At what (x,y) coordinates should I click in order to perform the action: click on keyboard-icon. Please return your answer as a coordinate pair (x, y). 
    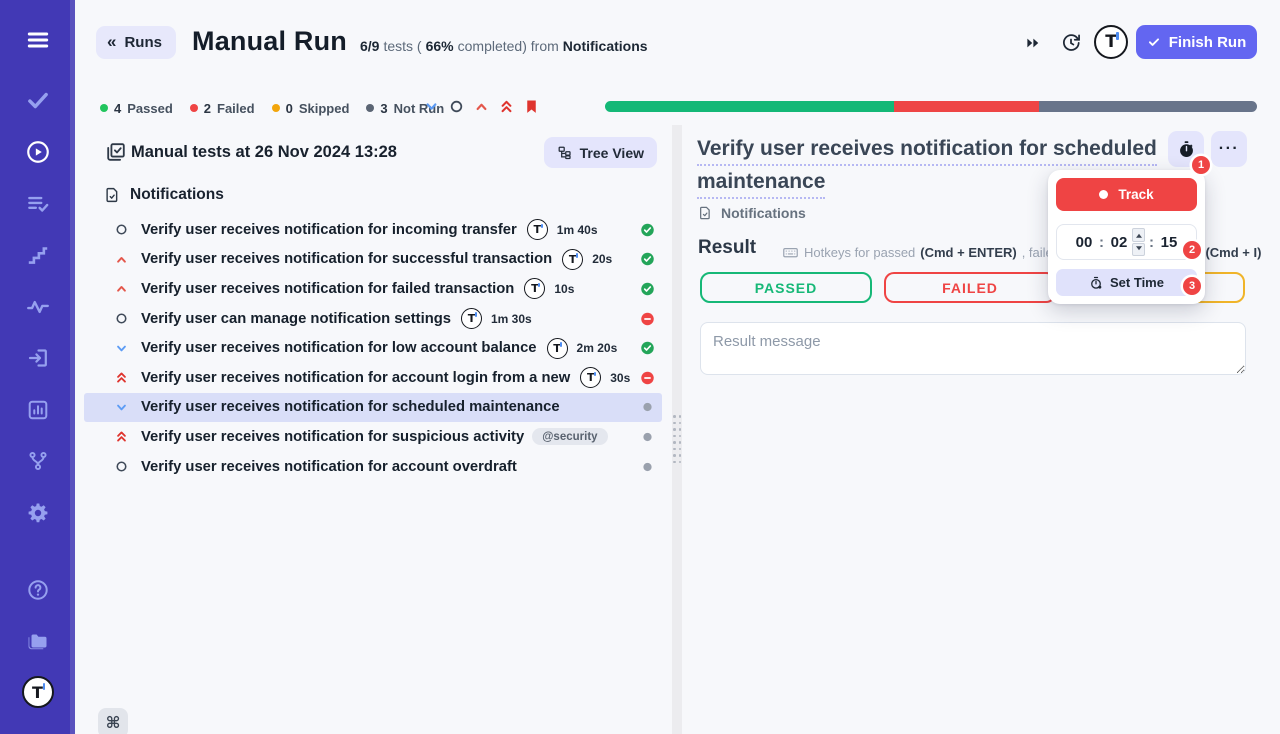
    Looking at the image, I should click on (790, 252).